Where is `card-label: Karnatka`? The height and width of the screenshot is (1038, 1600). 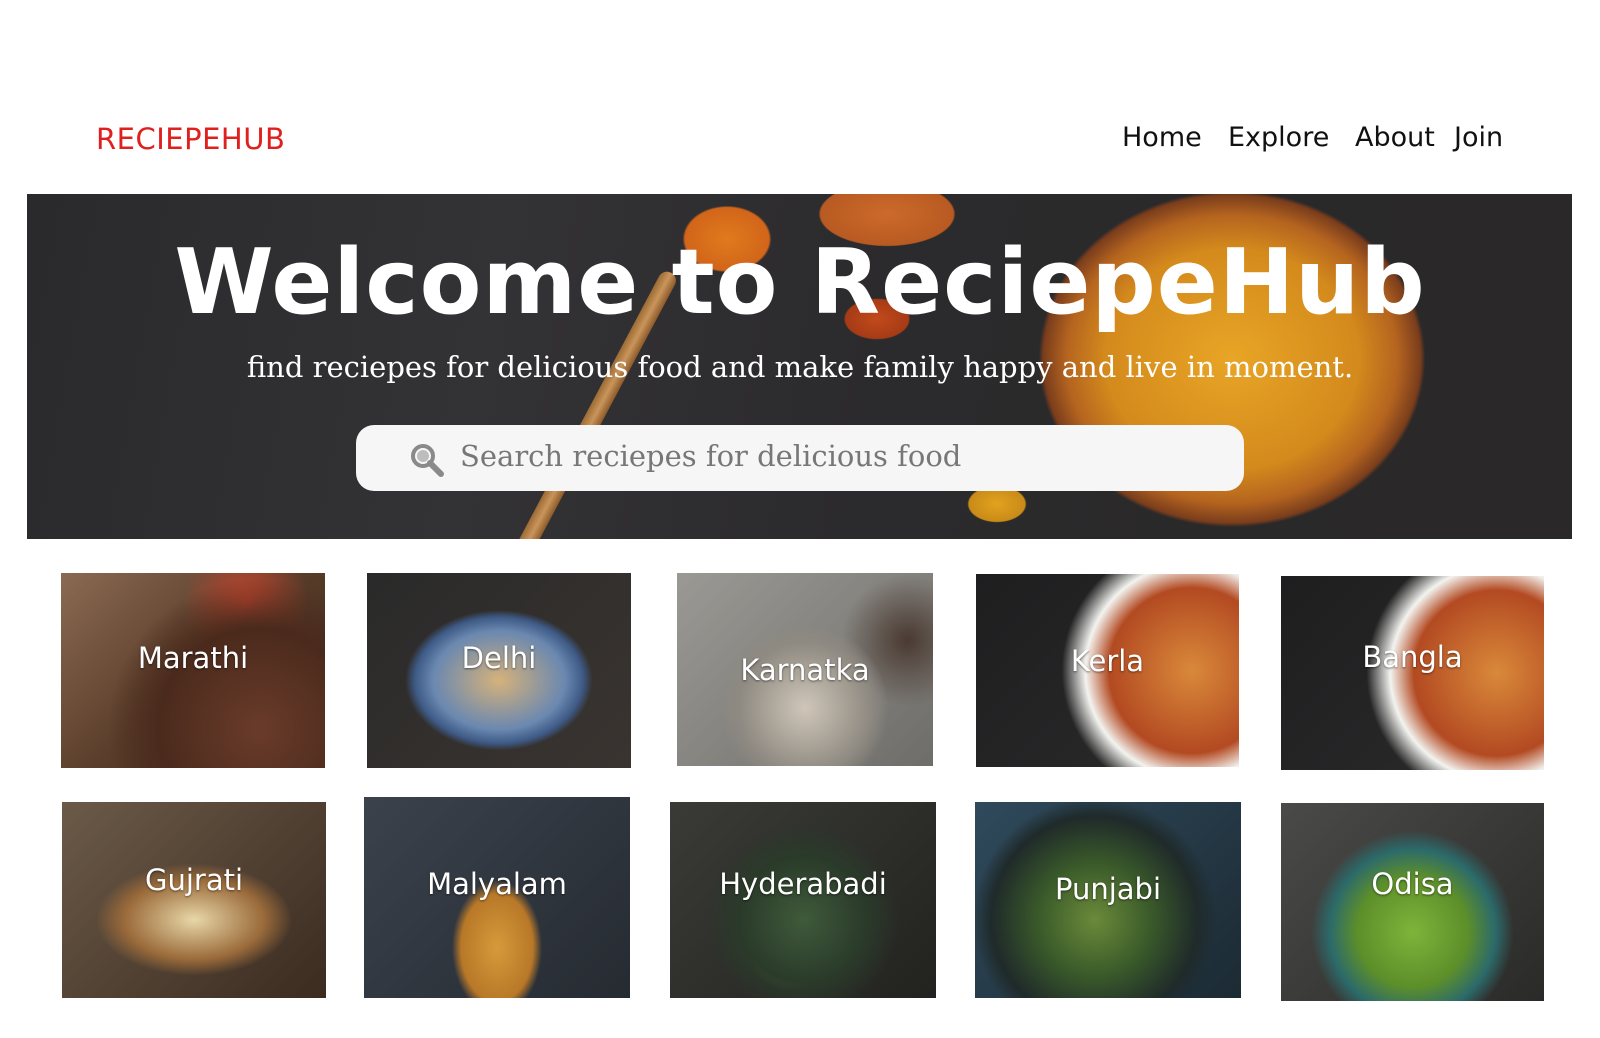 card-label: Karnatka is located at coordinates (805, 670).